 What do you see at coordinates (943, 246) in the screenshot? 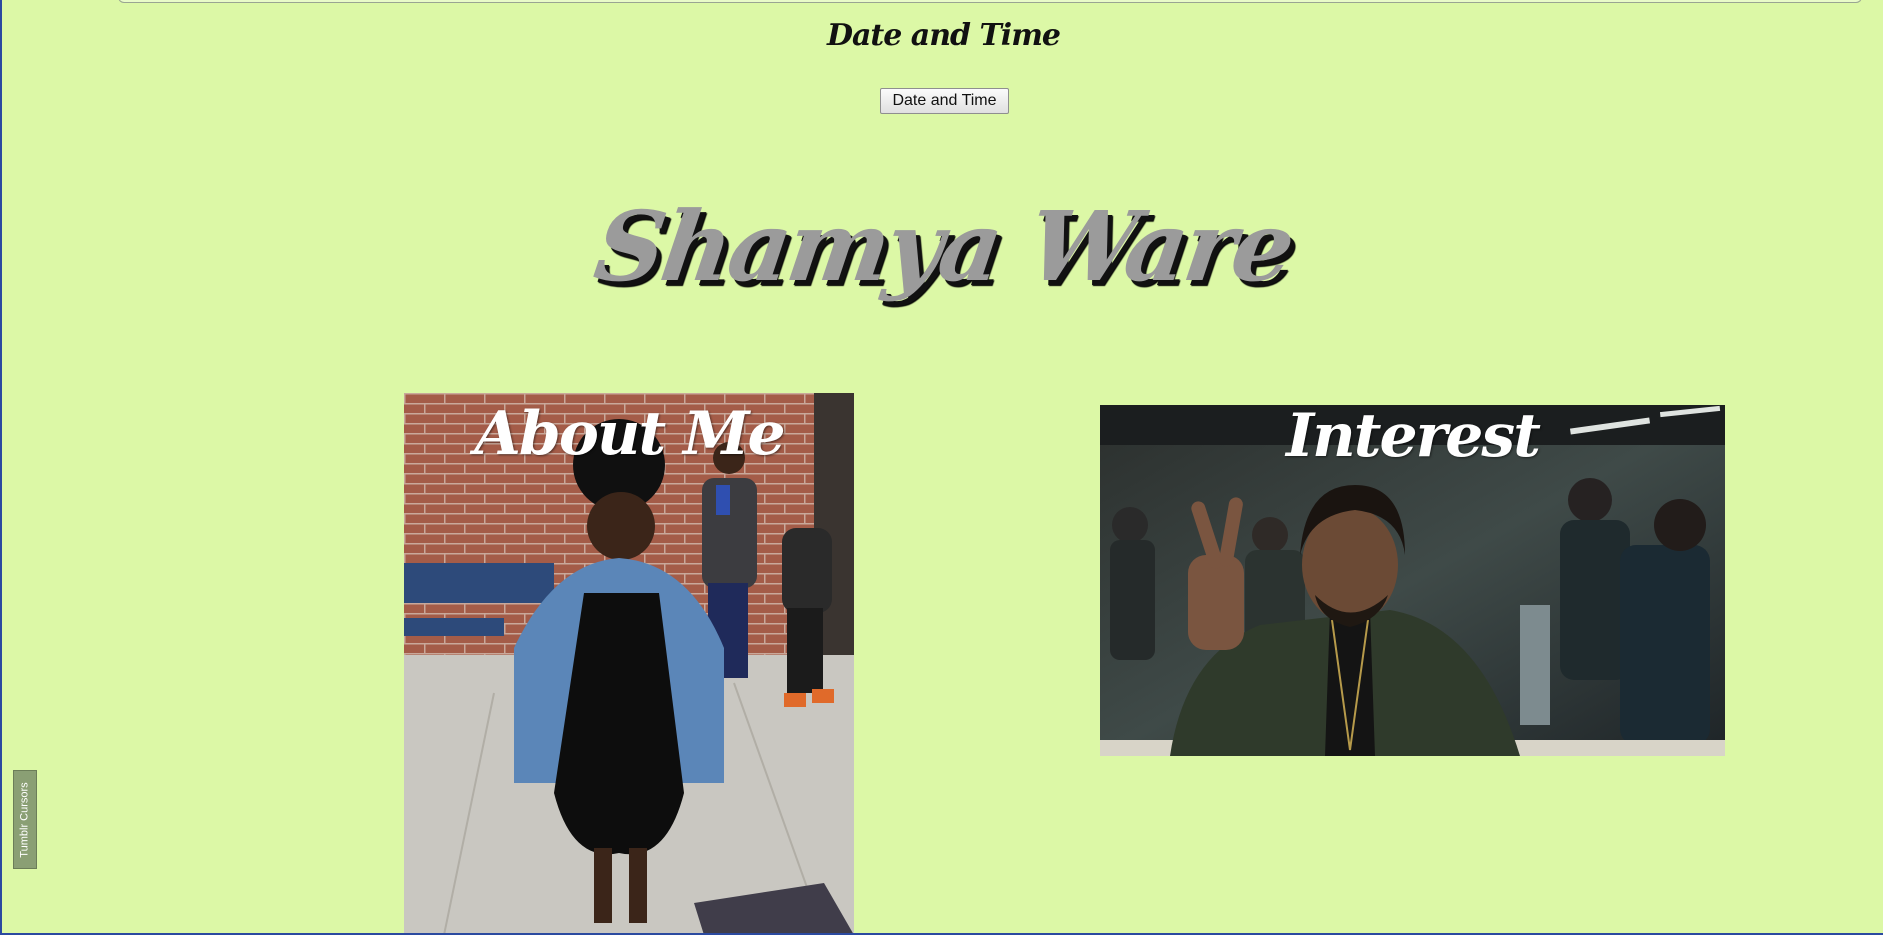
I see `page-title: Shamya Ware` at bounding box center [943, 246].